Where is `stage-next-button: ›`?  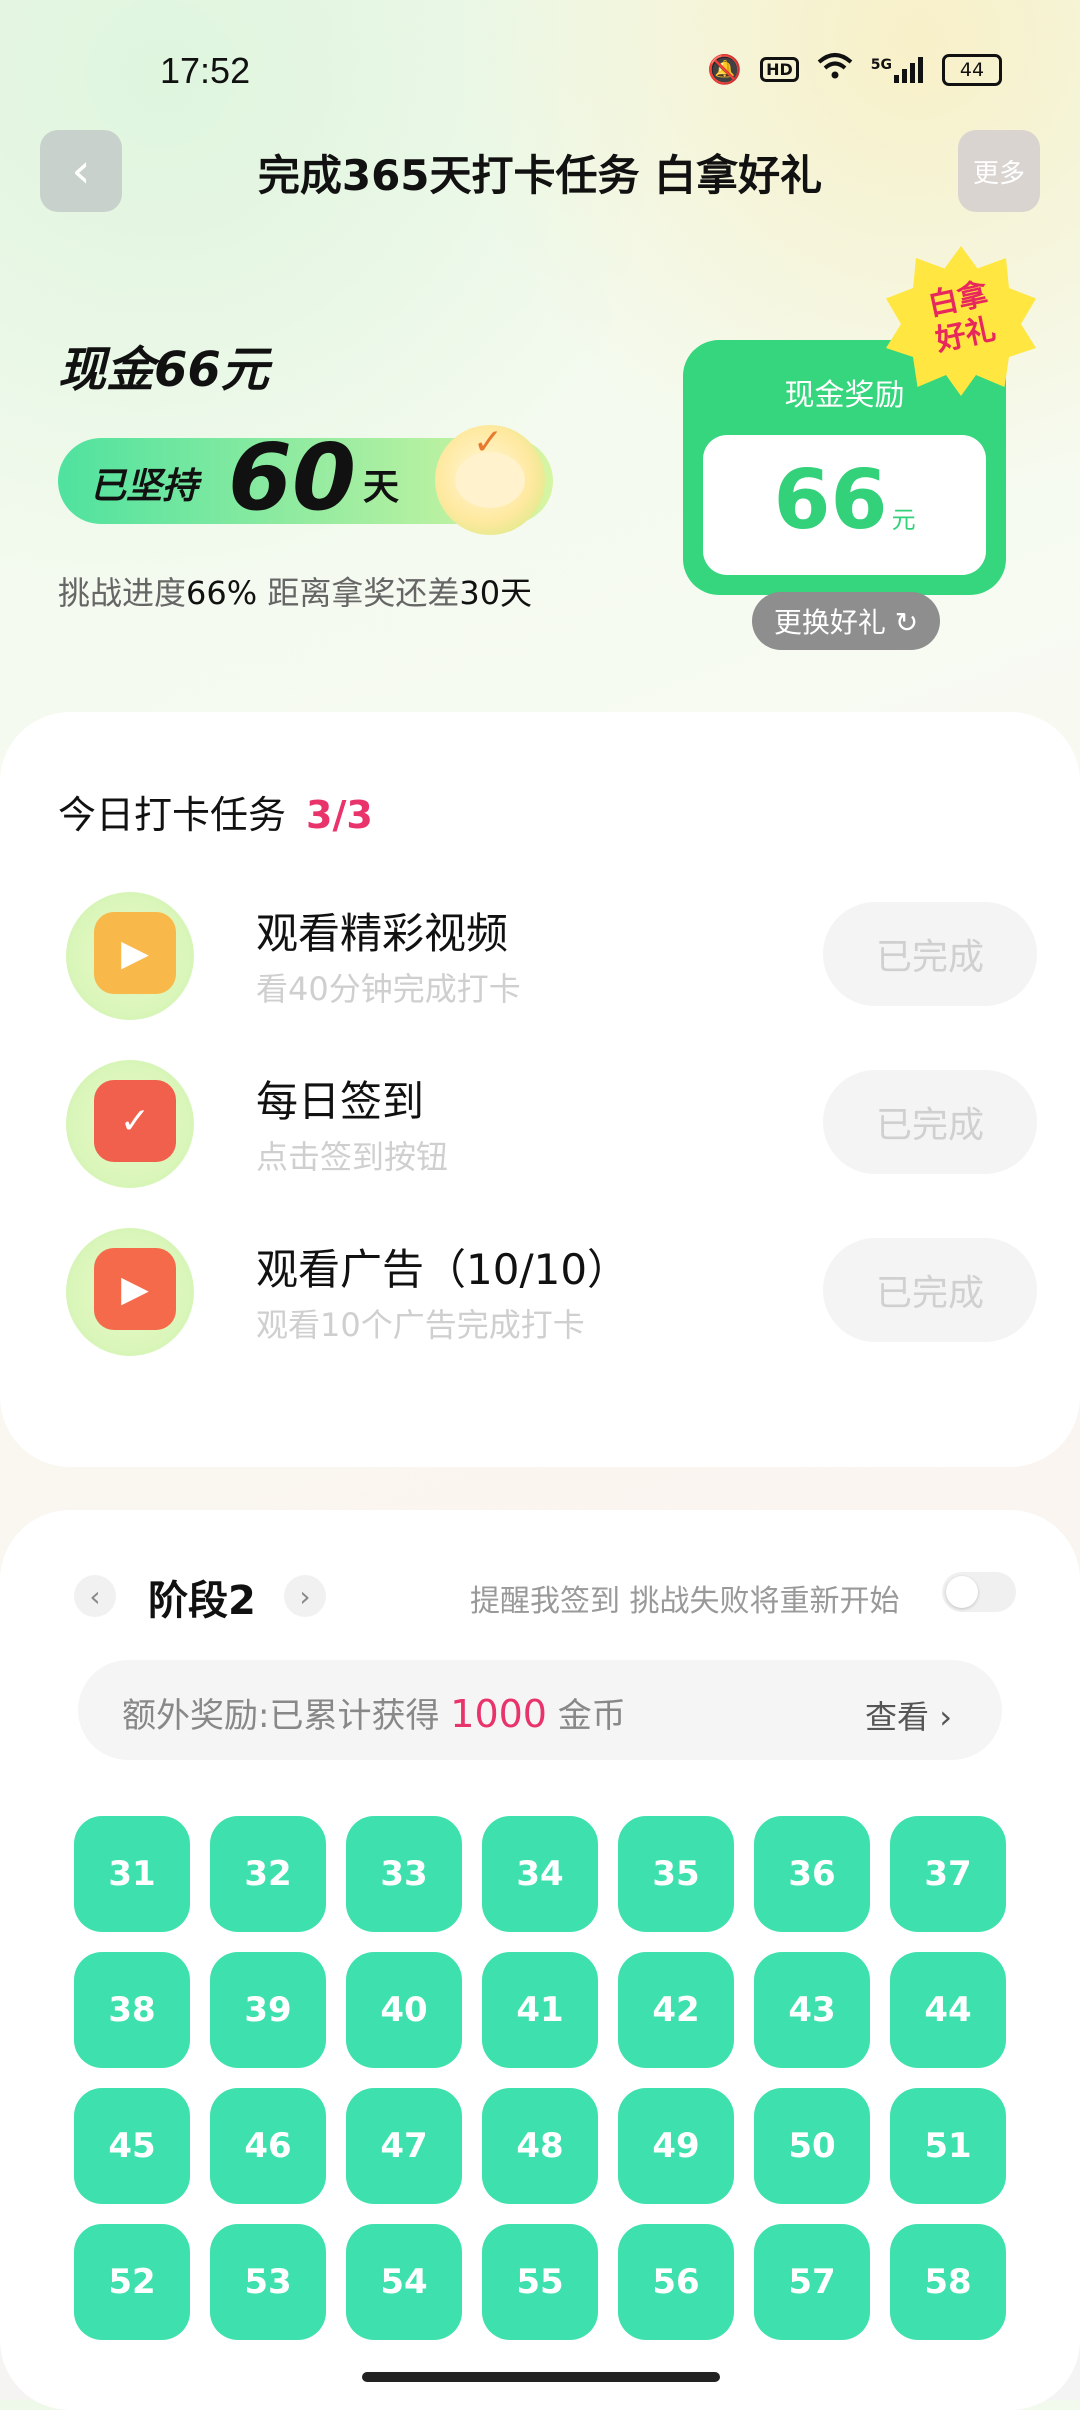 stage-next-button: › is located at coordinates (305, 1596).